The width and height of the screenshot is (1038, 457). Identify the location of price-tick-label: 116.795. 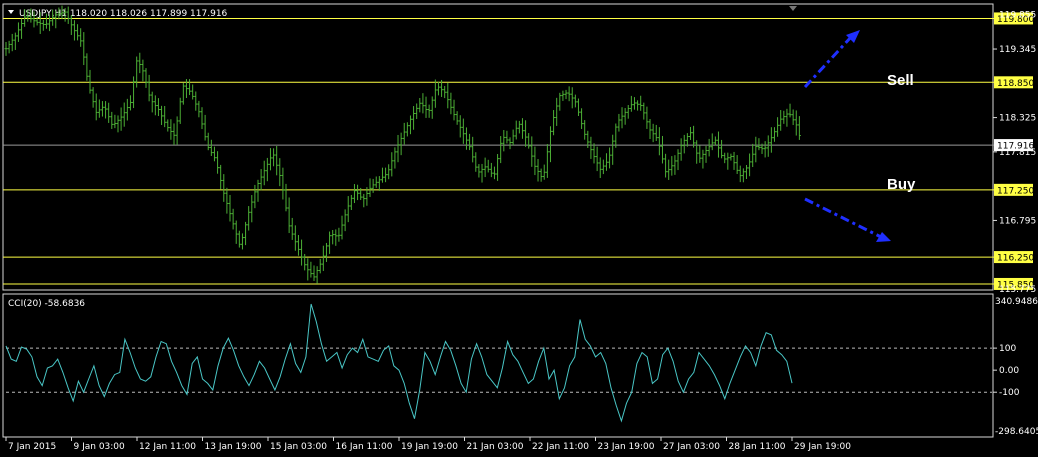
(1017, 221).